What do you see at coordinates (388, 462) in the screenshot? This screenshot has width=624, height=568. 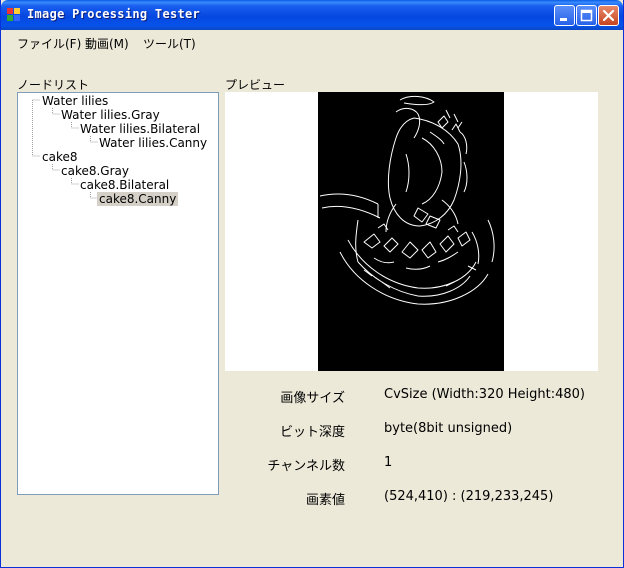 I see `channels-value: 1` at bounding box center [388, 462].